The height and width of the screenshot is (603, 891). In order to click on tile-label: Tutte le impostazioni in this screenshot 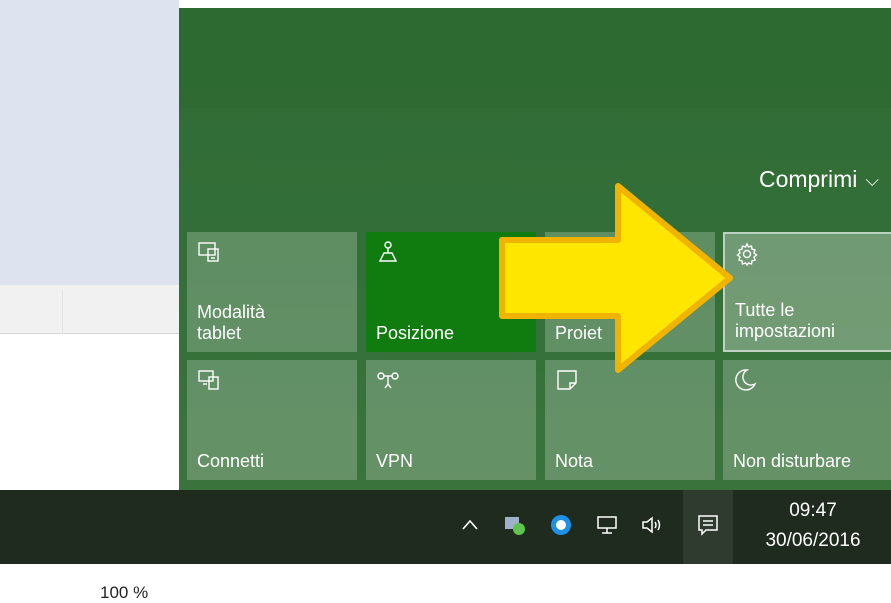, I will do `click(785, 320)`.